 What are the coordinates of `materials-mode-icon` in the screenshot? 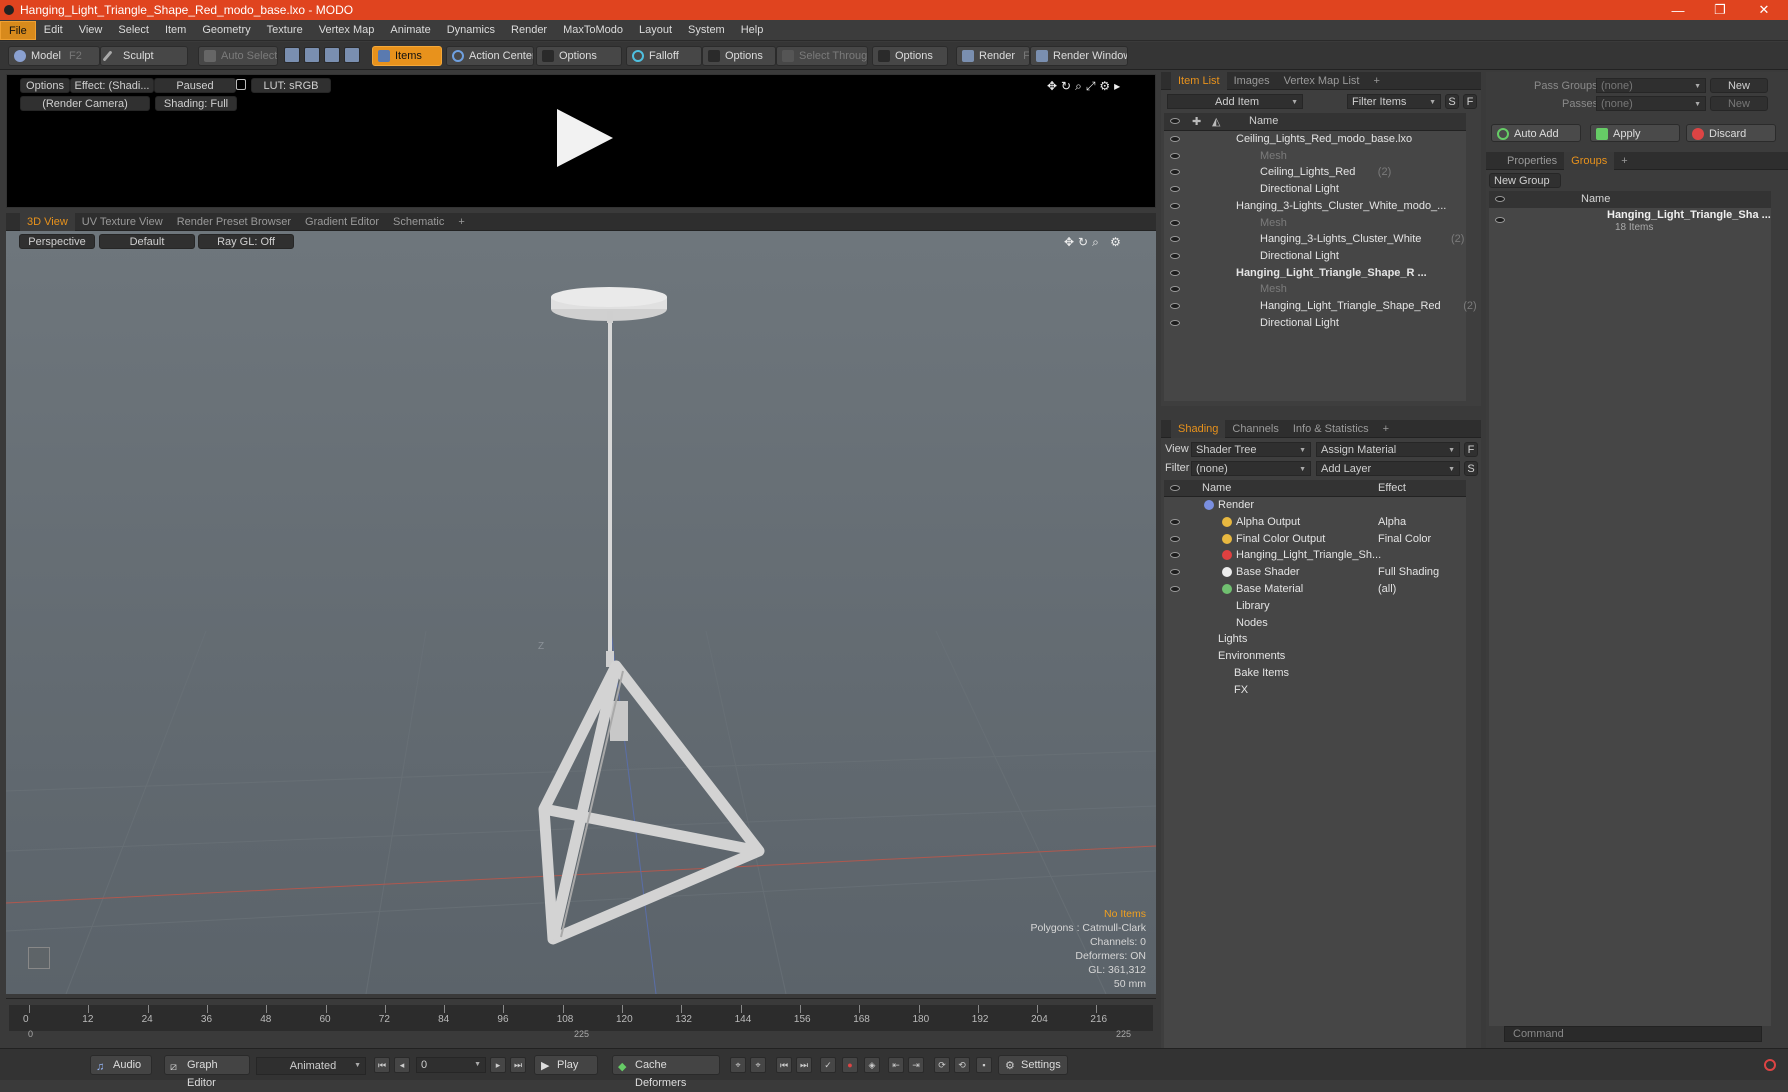 It's located at (352, 55).